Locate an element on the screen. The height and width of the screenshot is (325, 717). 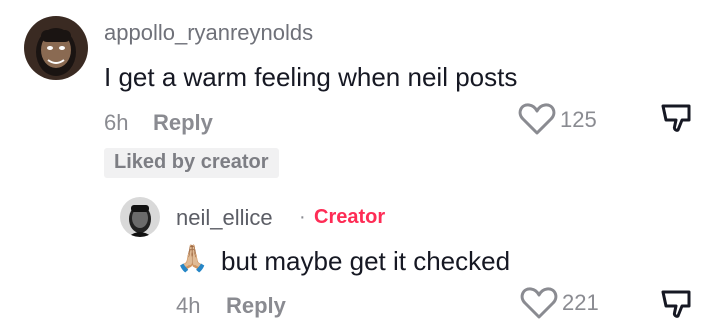
creator-username: neil_ellice is located at coordinates (224, 218).